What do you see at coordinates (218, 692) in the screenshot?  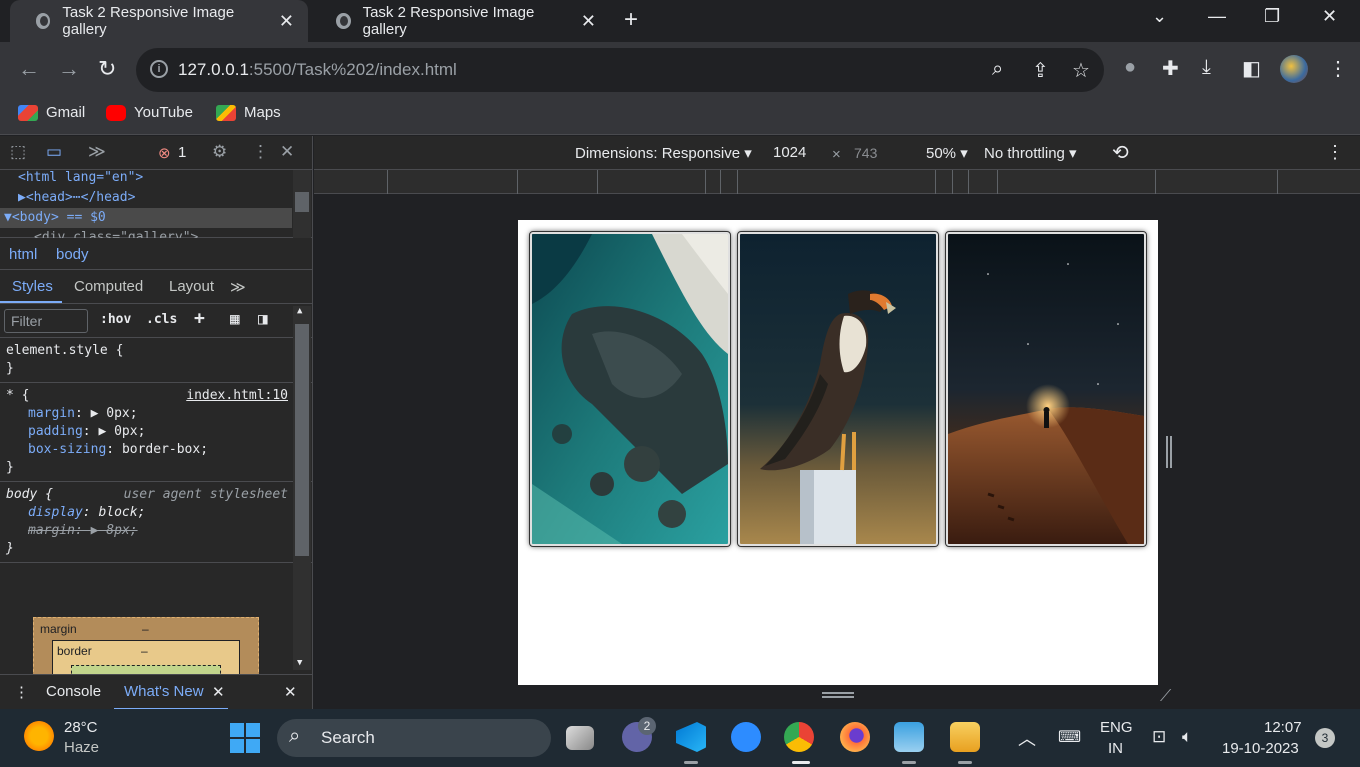 I see `close-drawer-tab-icon: ✕` at bounding box center [218, 692].